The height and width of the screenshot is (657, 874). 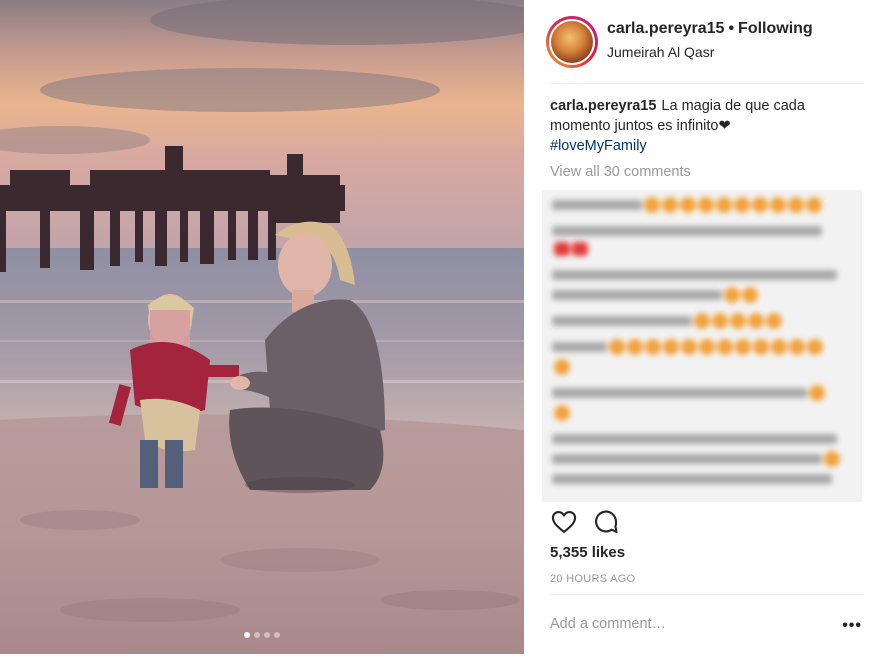 What do you see at coordinates (247, 635) in the screenshot?
I see `carousel-dot-active` at bounding box center [247, 635].